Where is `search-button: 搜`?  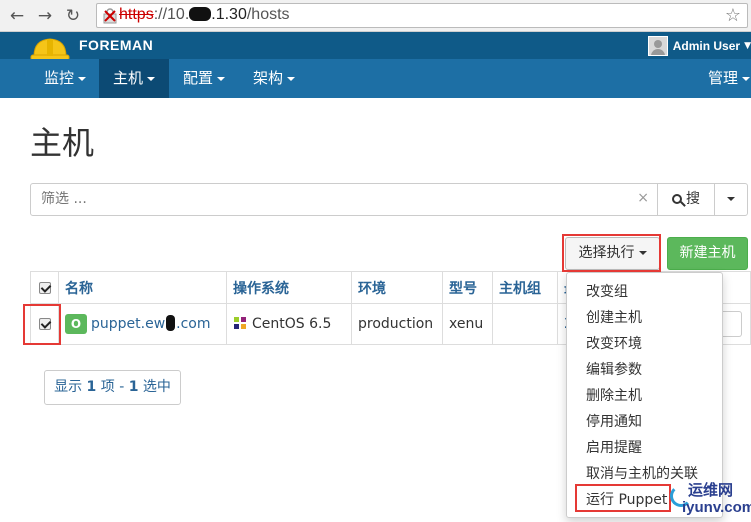
search-button: 搜 is located at coordinates (686, 199).